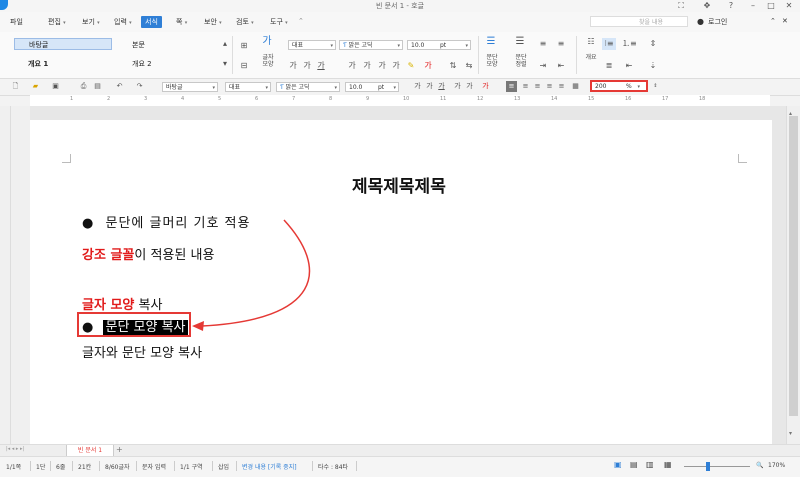  I want to click on menu-view: 보기 ▾, so click(91, 22).